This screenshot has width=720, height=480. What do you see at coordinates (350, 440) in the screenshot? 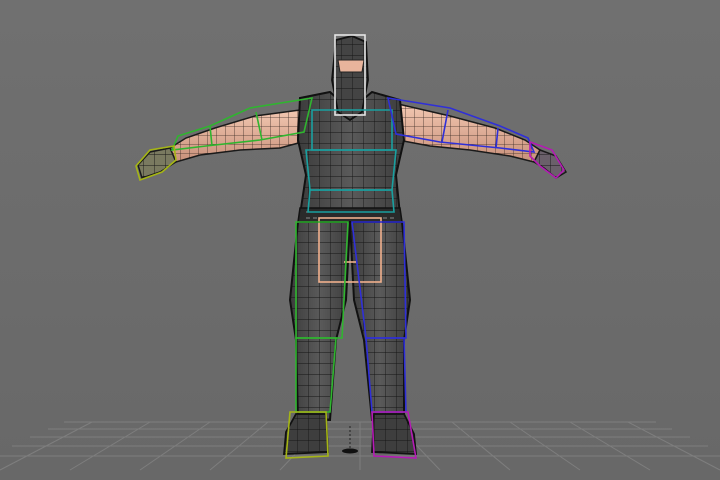
I see `root-marker` at bounding box center [350, 440].